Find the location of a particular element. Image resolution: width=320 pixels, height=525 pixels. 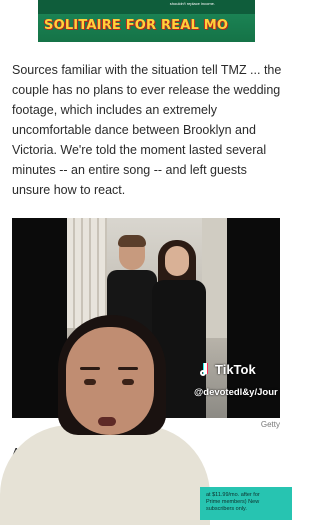

photo-credit: Getty is located at coordinates (270, 424).